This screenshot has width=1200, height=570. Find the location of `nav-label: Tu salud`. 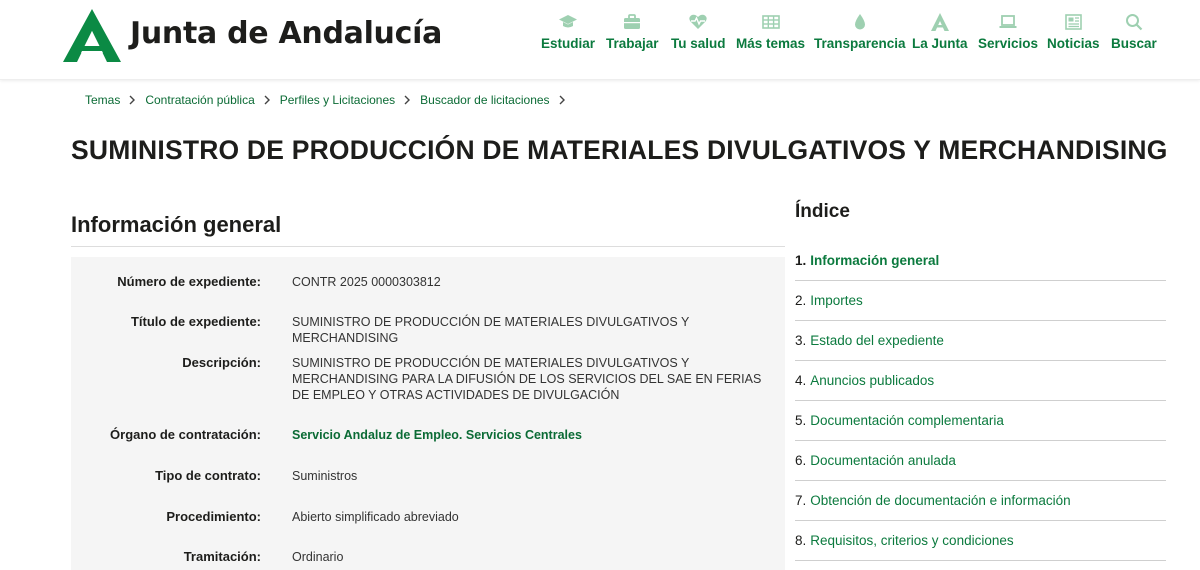

nav-label: Tu salud is located at coordinates (698, 43).